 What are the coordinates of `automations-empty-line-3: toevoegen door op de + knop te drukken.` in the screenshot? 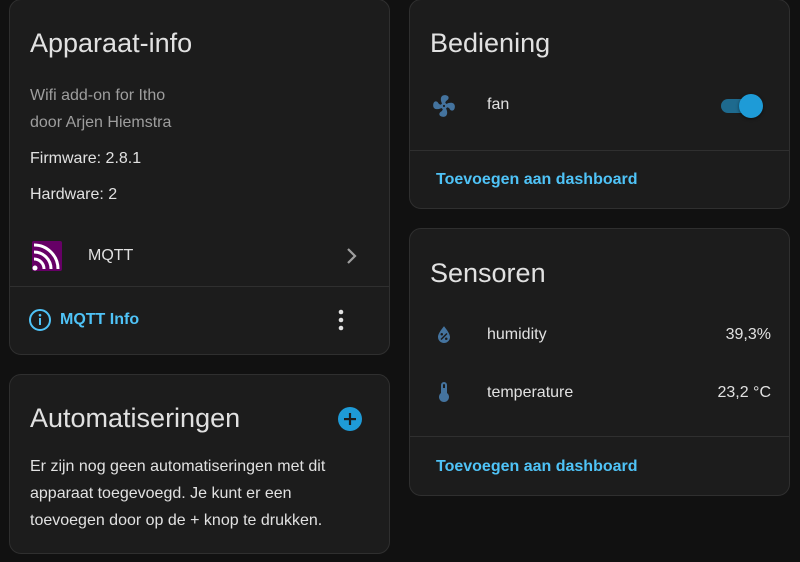 It's located at (176, 520).